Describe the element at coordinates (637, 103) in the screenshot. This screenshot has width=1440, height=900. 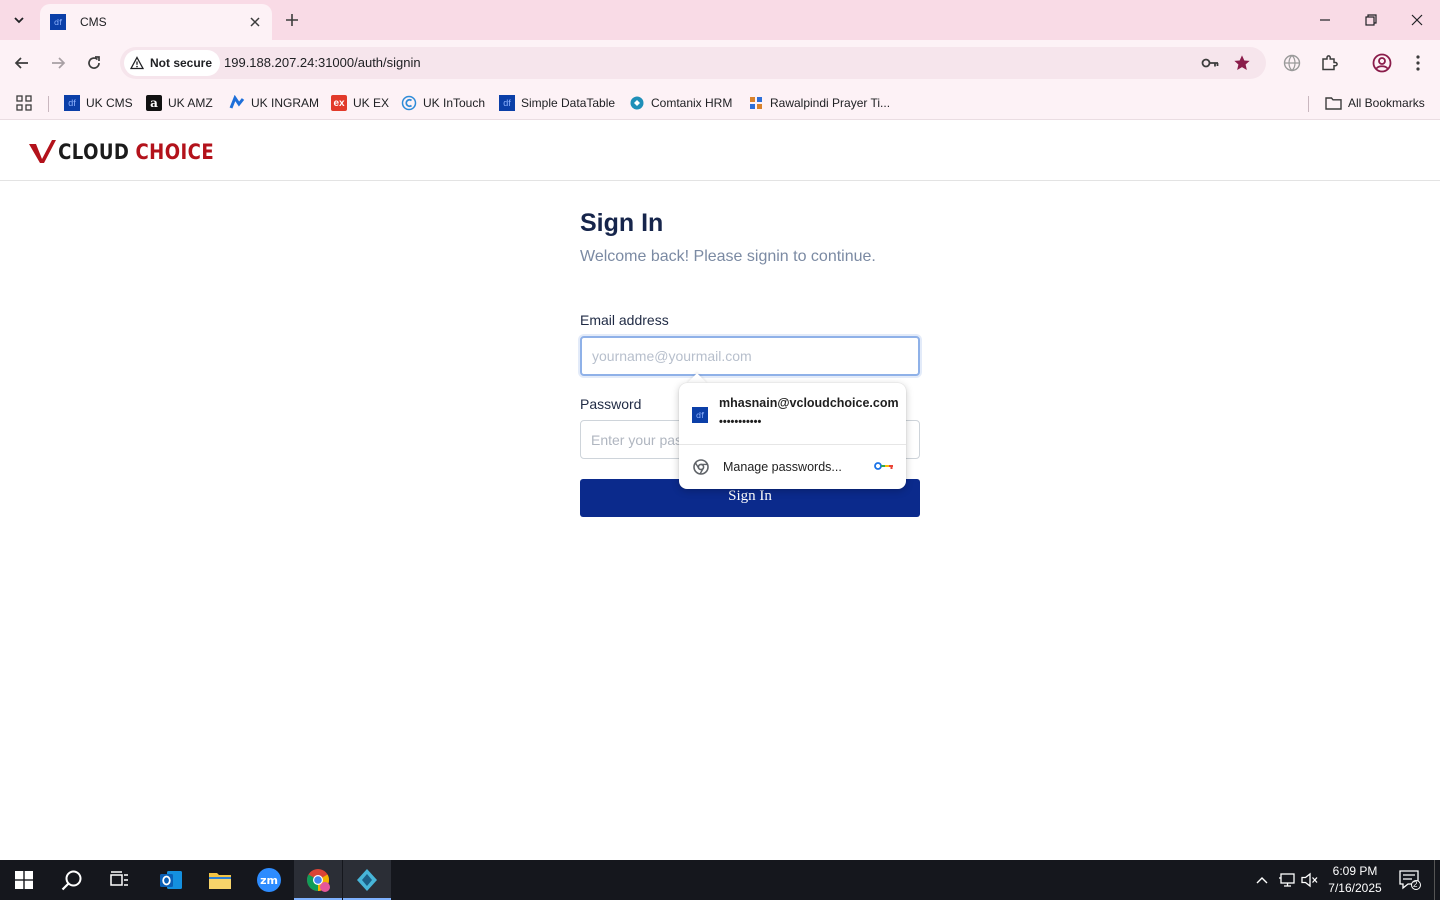
I see `comtanix-icon` at that location.